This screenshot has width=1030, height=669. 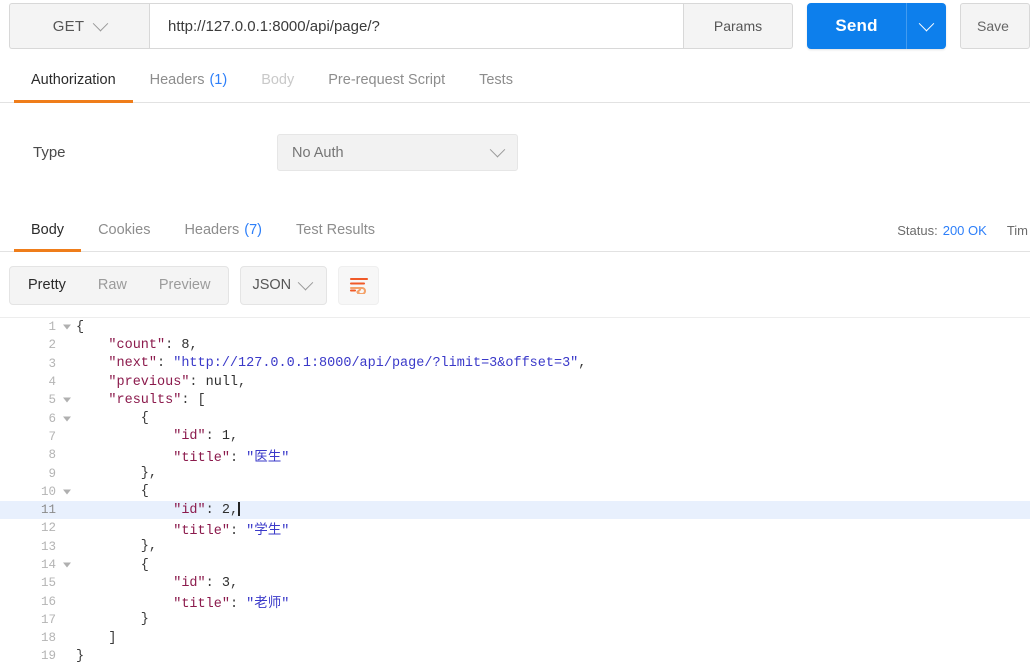 I want to click on line-number: 16, so click(x=48, y=601).